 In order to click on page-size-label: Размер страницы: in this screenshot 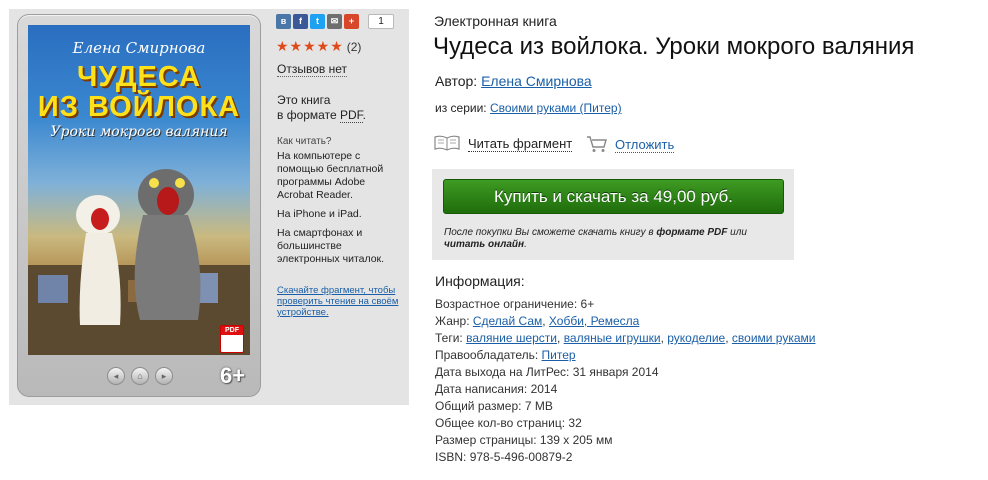, I will do `click(487, 440)`.